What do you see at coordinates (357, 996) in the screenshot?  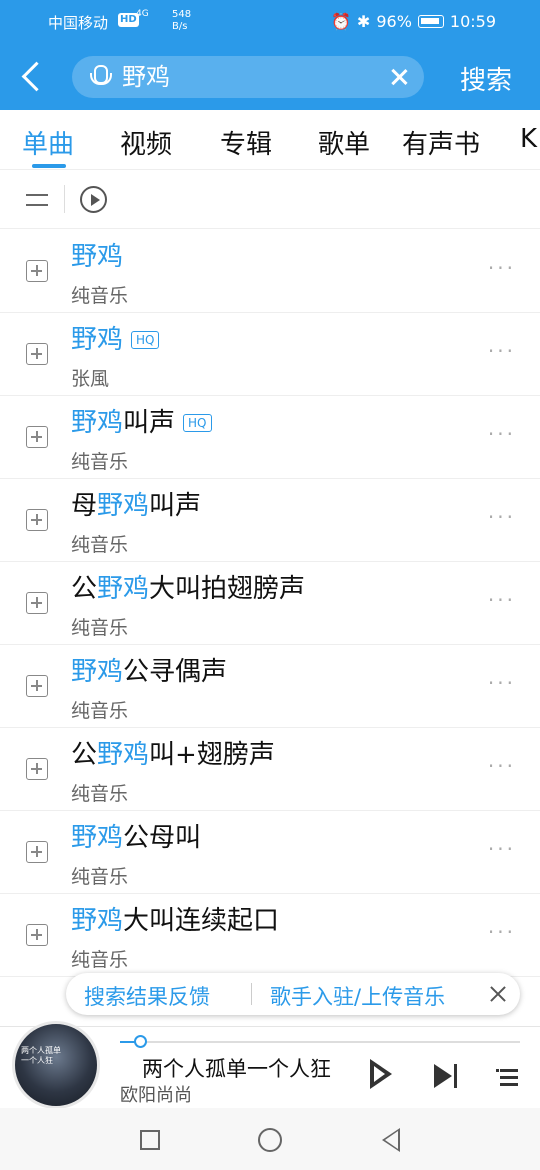 I see `upload-music-link: 歌手入驻/上传音乐` at bounding box center [357, 996].